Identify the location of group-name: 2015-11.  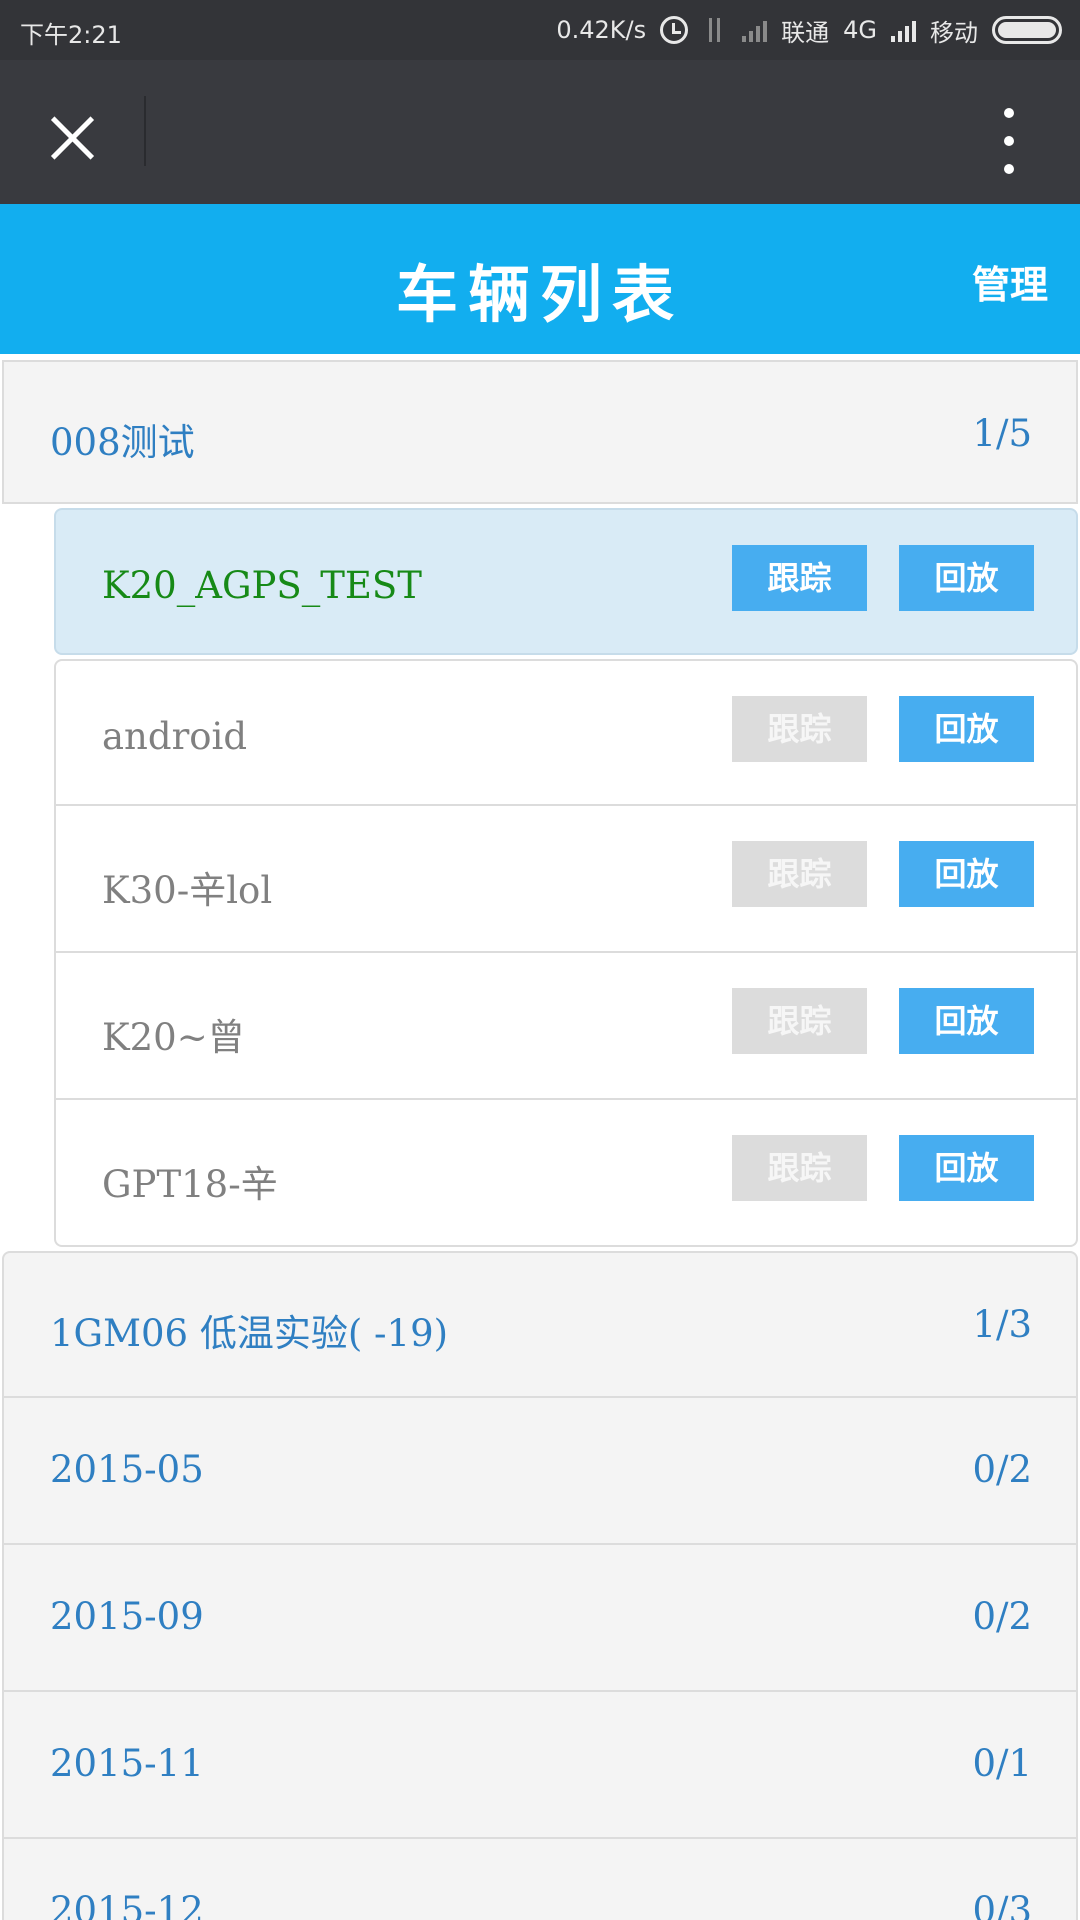
(127, 1763).